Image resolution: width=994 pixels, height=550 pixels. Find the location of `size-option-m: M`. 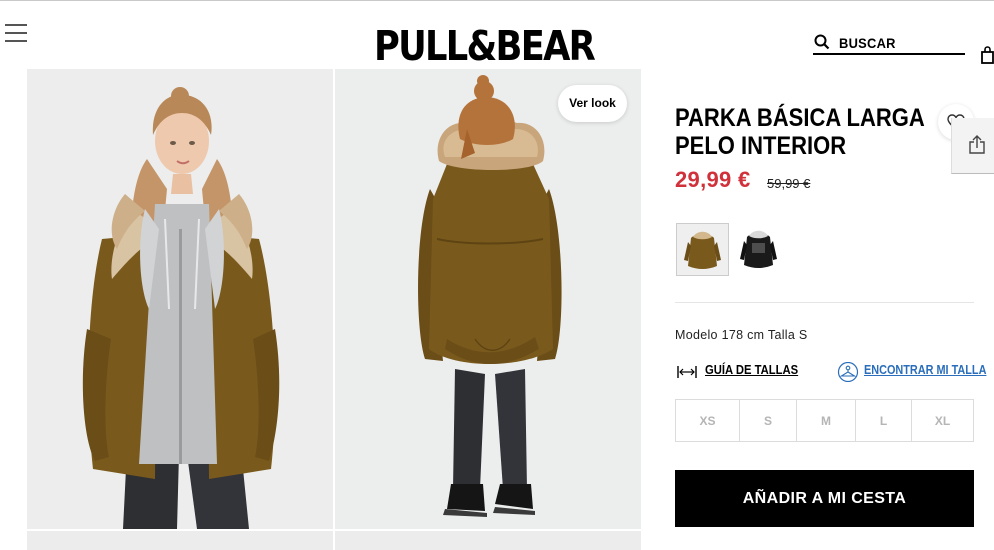

size-option-m: M is located at coordinates (826, 420).